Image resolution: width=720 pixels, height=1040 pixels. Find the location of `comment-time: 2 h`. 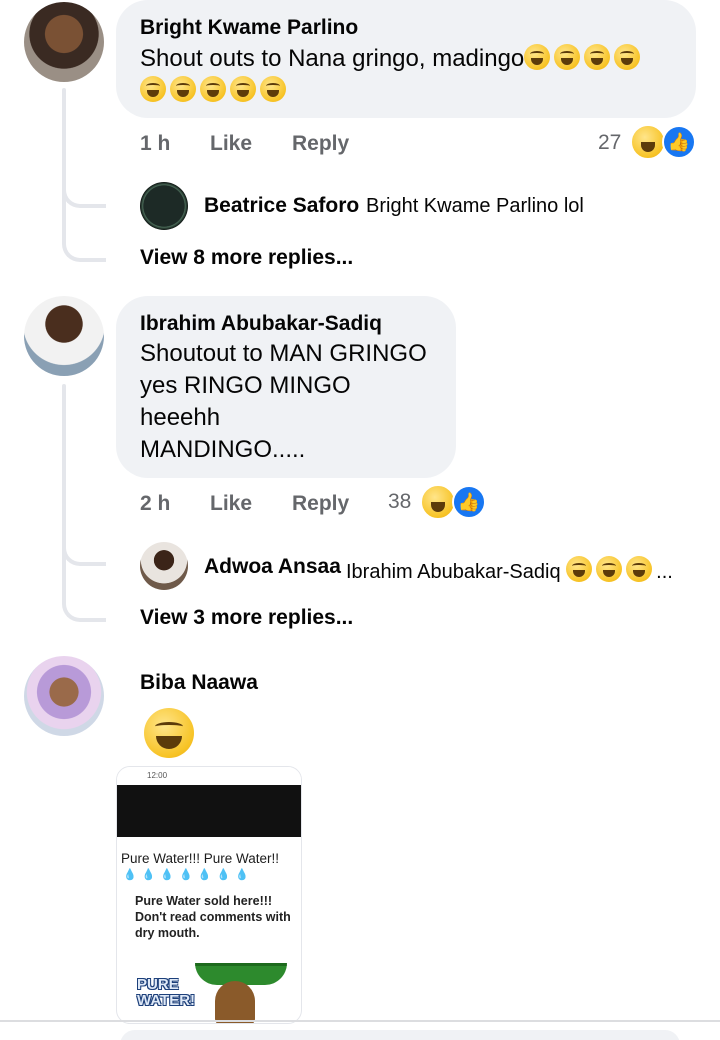

comment-time: 2 h is located at coordinates (155, 504).